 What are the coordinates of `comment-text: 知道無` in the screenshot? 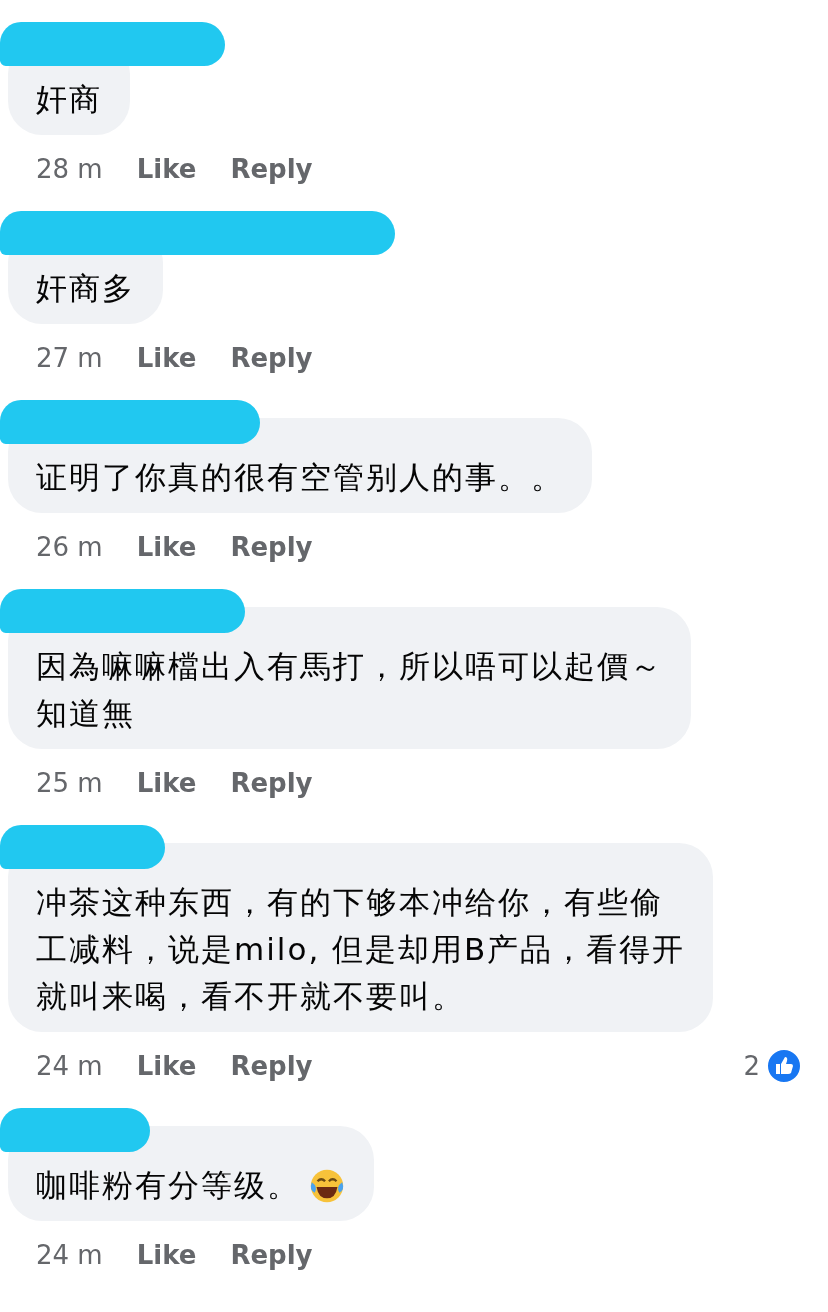 It's located at (85, 713).